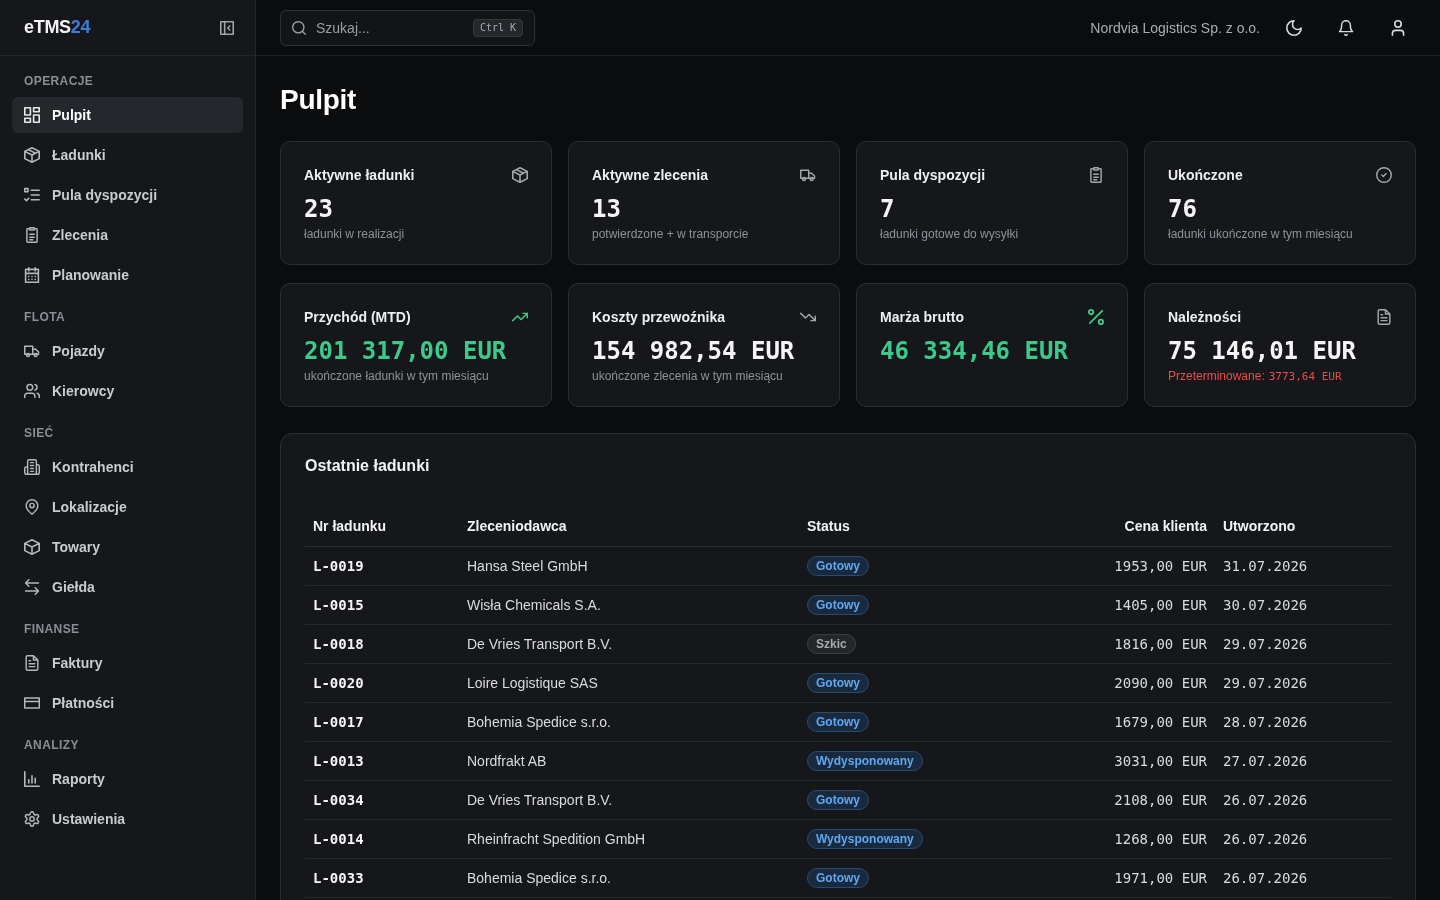  What do you see at coordinates (127, 819) in the screenshot?
I see `sidebar-item: Ustawienia` at bounding box center [127, 819].